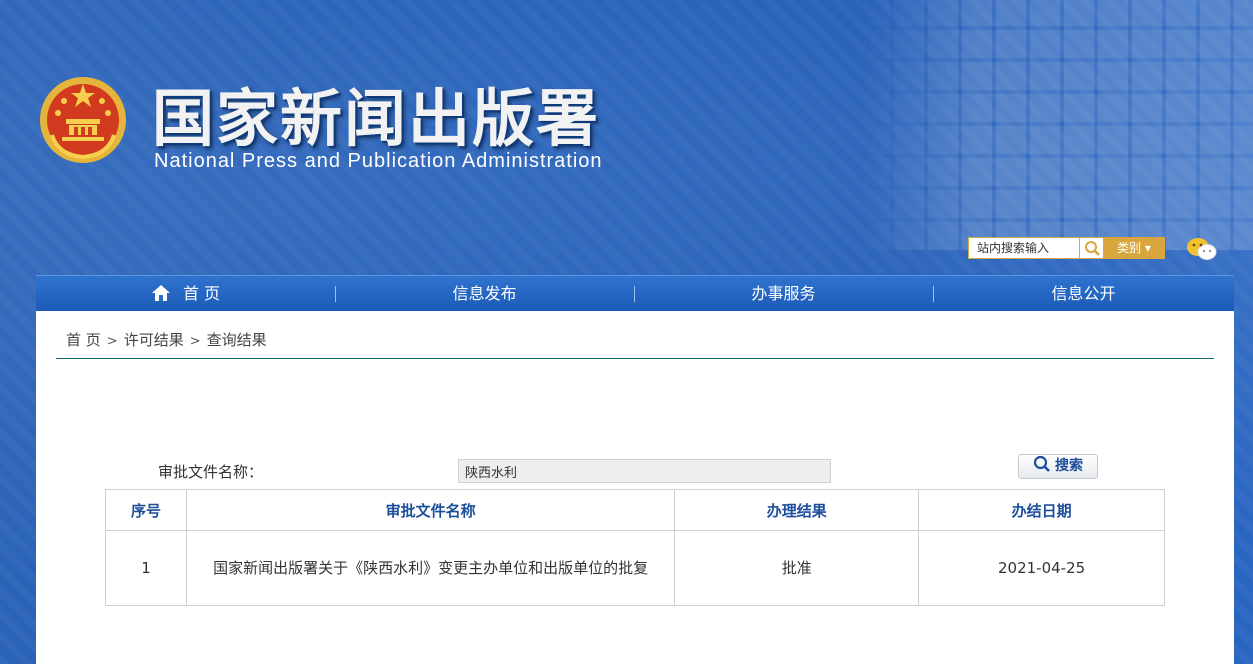 Image resolution: width=1253 pixels, height=664 pixels. I want to click on breadcrumb: 首 页 > 许可结果 > 查询结果, so click(166, 339).